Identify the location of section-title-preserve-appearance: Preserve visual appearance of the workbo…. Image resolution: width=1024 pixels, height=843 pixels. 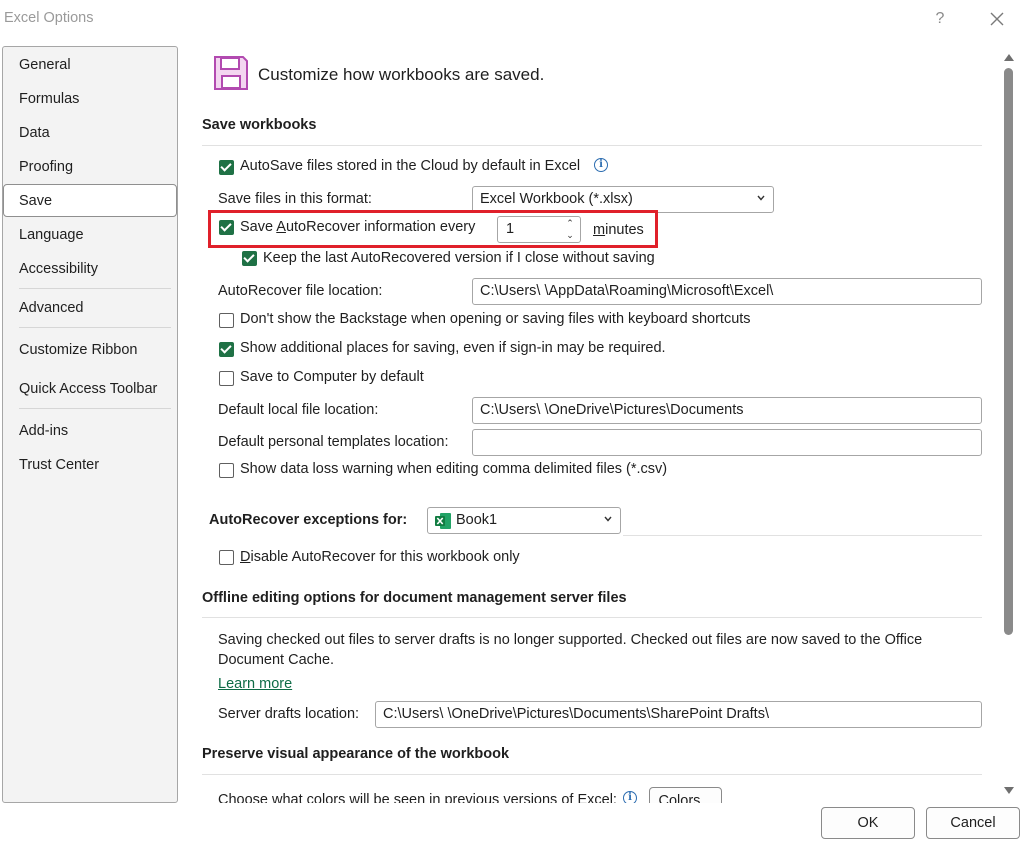
(356, 754).